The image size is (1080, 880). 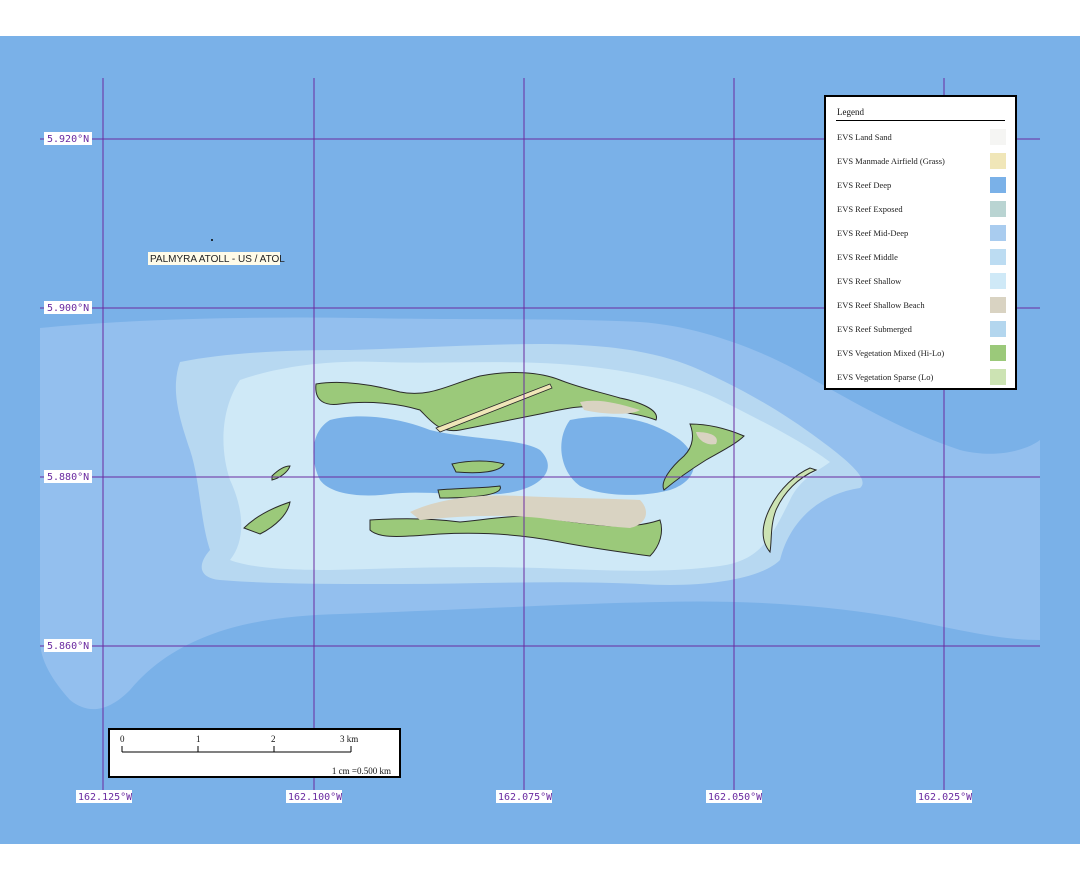 What do you see at coordinates (881, 305) in the screenshot?
I see `legend-item-label: EVS Reef Shallow Beach` at bounding box center [881, 305].